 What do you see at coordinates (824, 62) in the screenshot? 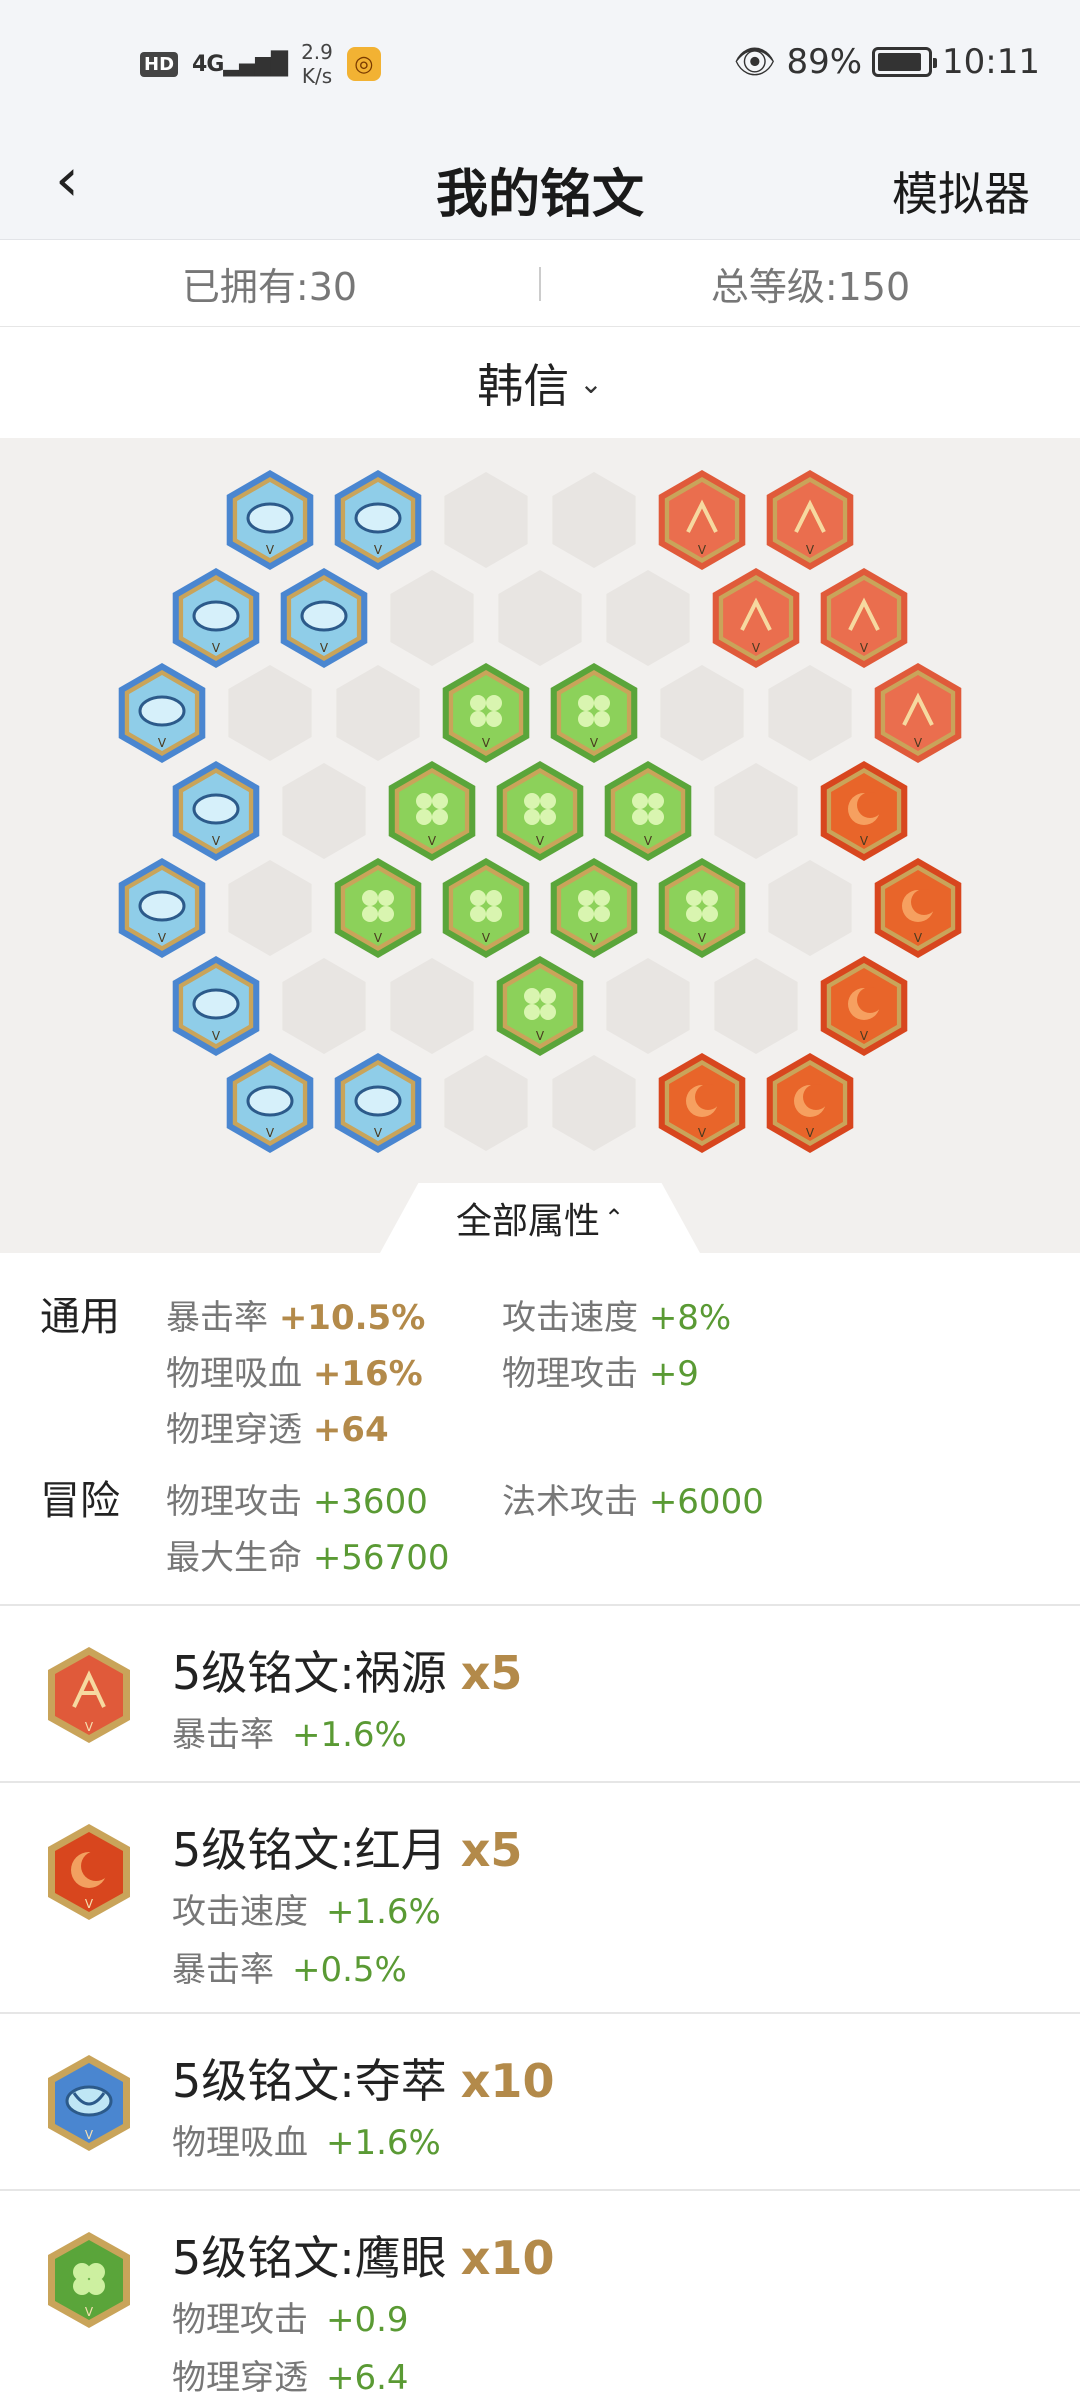
I see `battery-percent: 89%` at bounding box center [824, 62].